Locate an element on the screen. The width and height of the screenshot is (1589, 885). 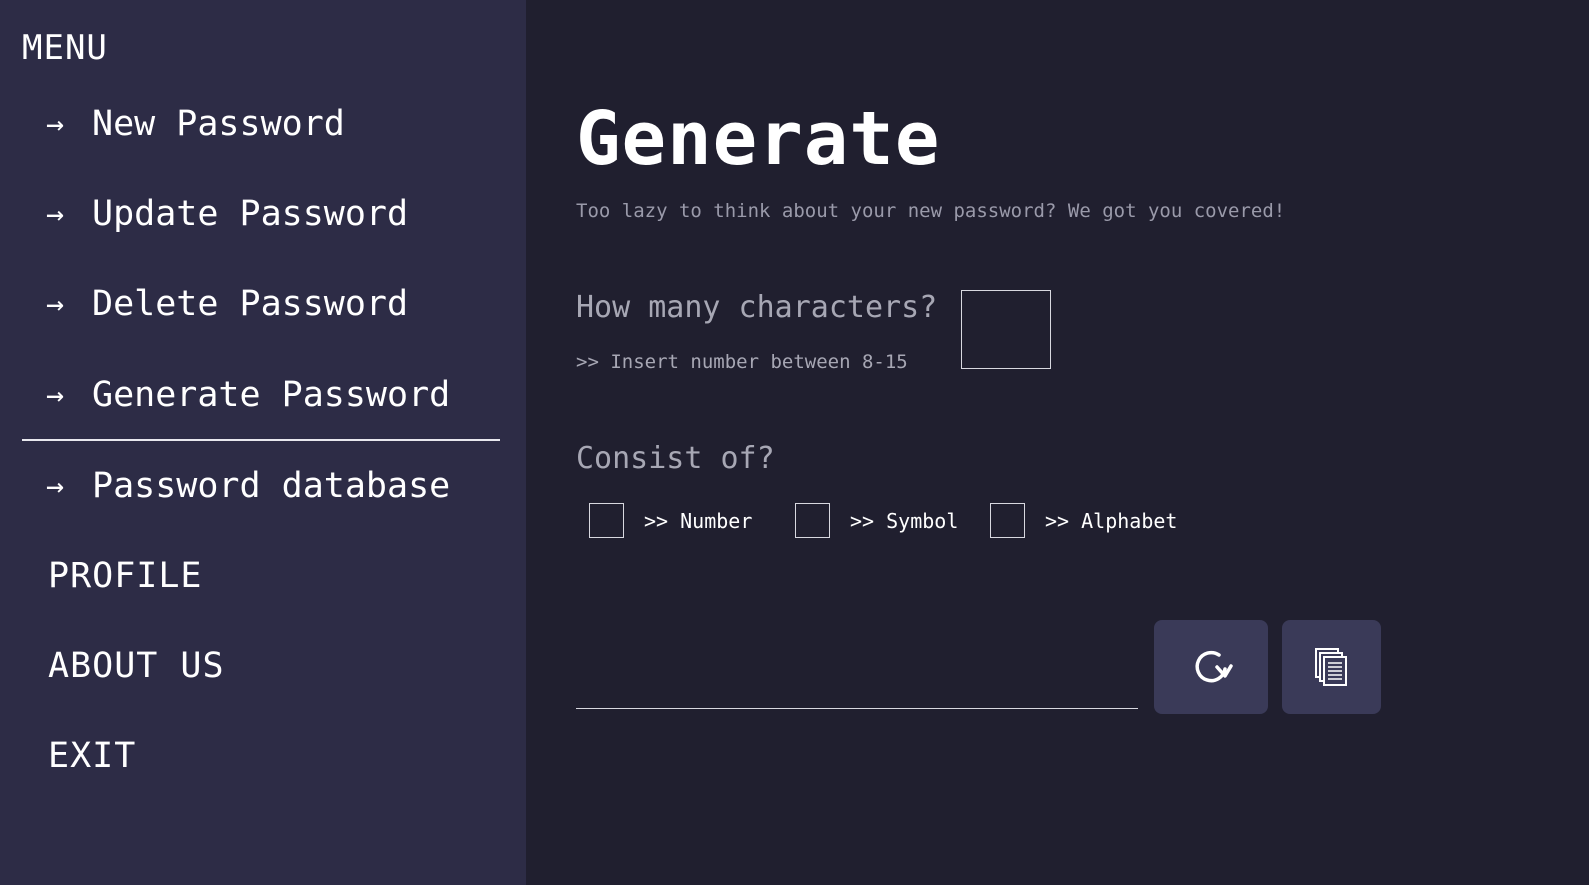
option-label: >> Alphabet is located at coordinates (1111, 520).